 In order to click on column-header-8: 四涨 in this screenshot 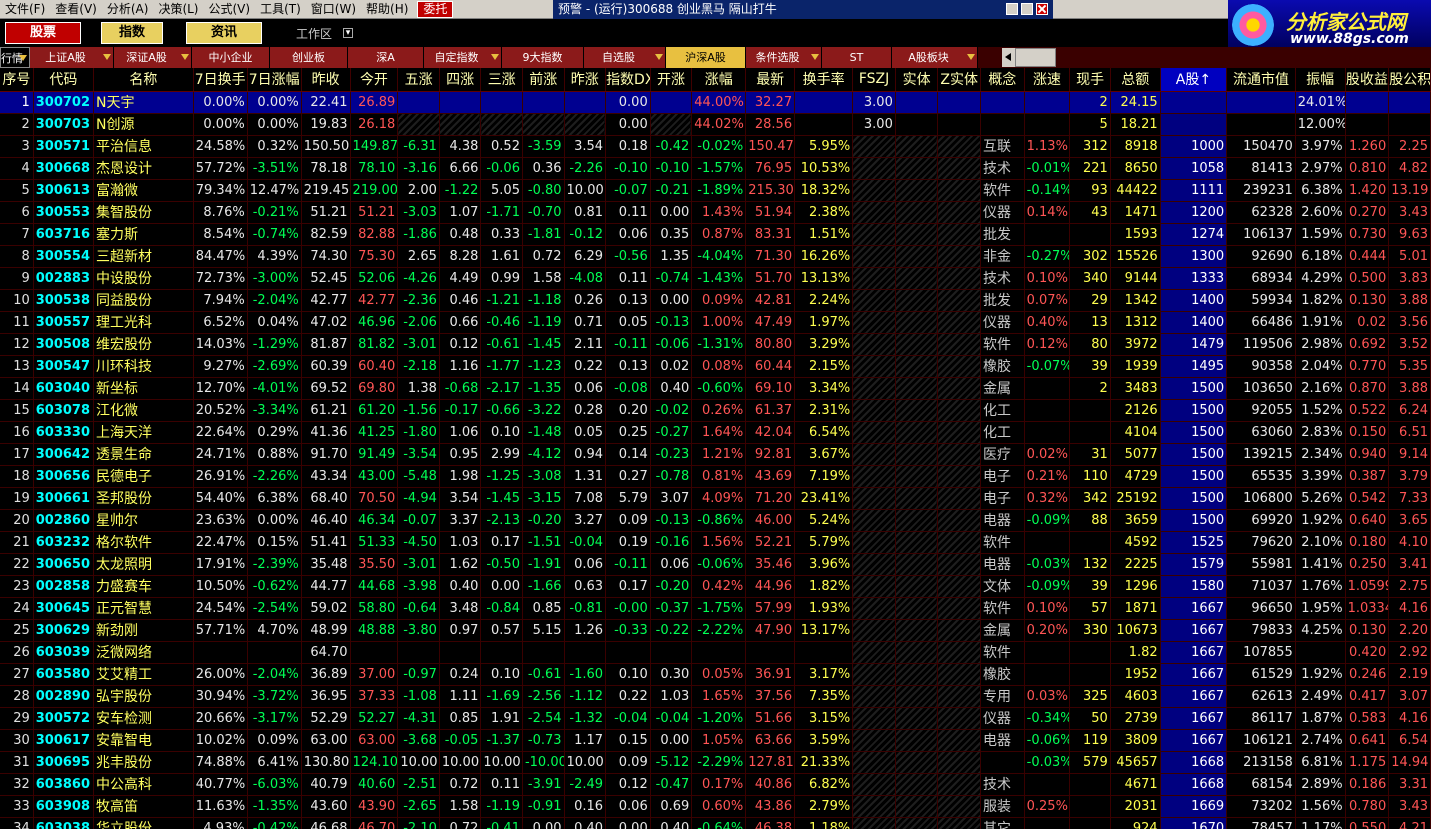, I will do `click(460, 80)`.